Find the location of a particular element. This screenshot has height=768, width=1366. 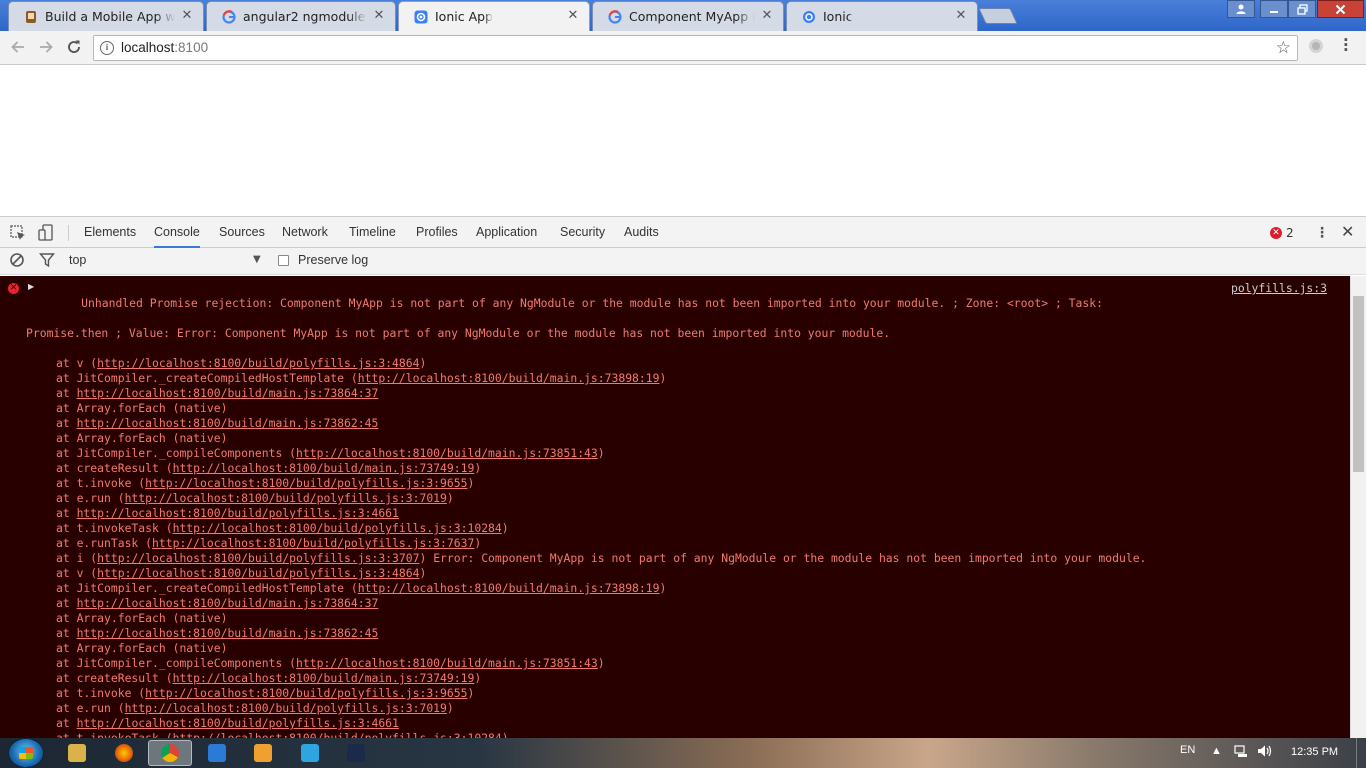

network-icon is located at coordinates (1241, 752).